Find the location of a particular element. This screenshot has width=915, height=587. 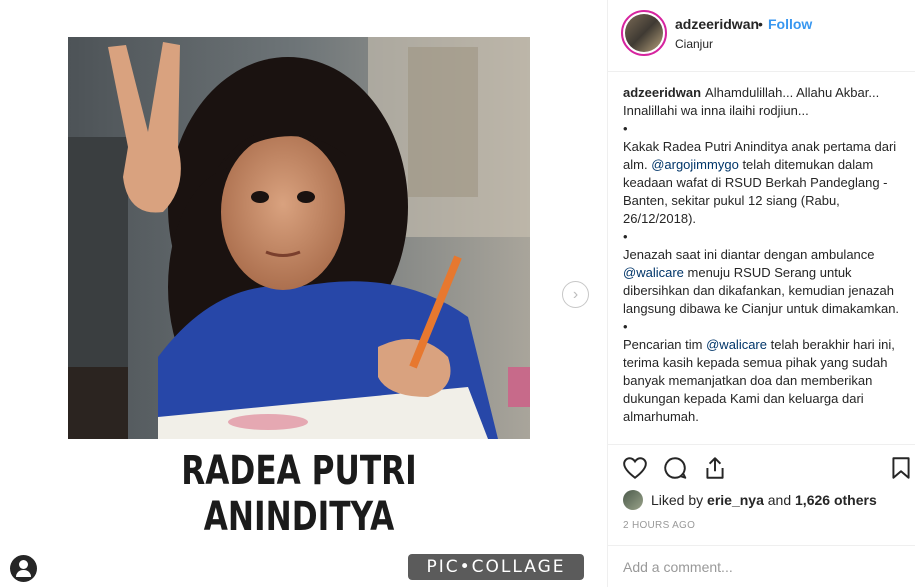

photo-title-text: RADEA PUTRI ANINDITYA is located at coordinates (299, 494).